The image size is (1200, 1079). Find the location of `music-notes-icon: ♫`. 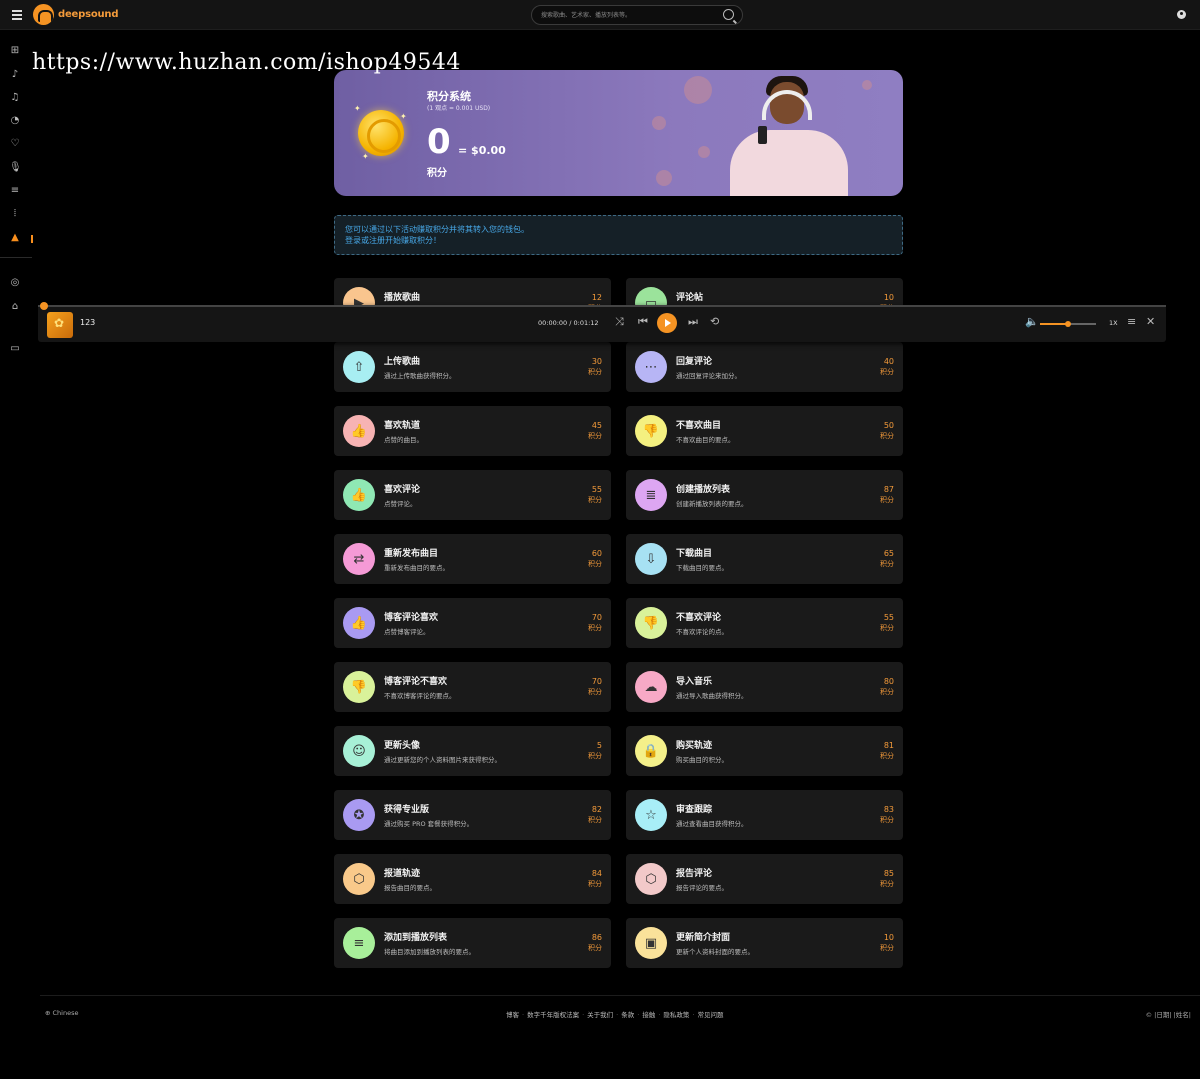

music-notes-icon: ♫ is located at coordinates (15, 98).